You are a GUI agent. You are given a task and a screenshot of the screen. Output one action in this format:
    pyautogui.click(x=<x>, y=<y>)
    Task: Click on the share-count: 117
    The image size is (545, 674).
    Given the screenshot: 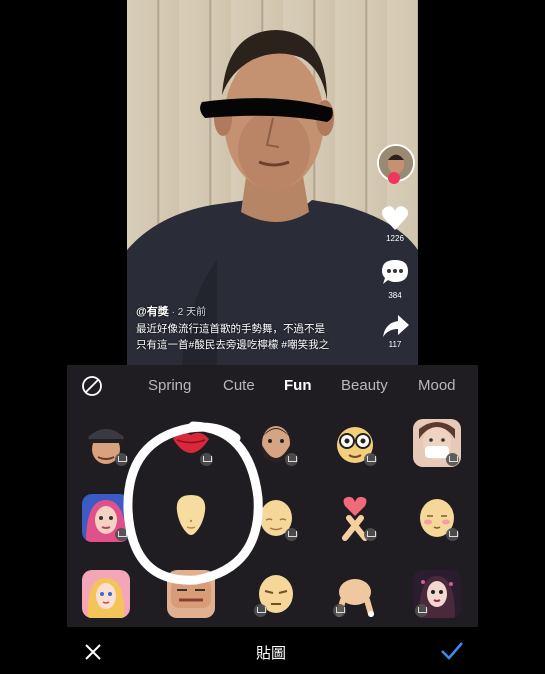 What is the action you would take?
    pyautogui.click(x=395, y=344)
    